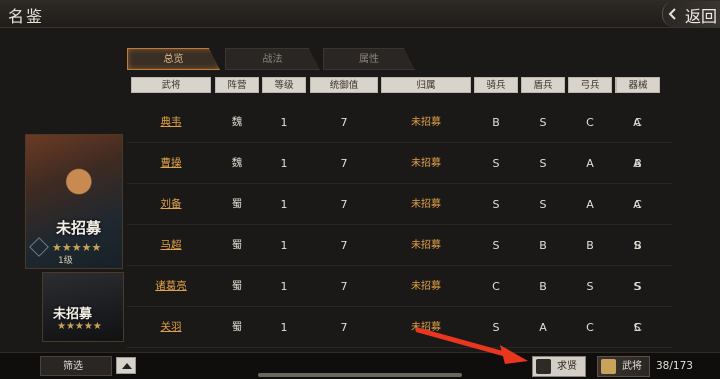 The image size is (720, 379). Describe the element at coordinates (171, 245) in the screenshot. I see `general-name-link: 马超` at that location.